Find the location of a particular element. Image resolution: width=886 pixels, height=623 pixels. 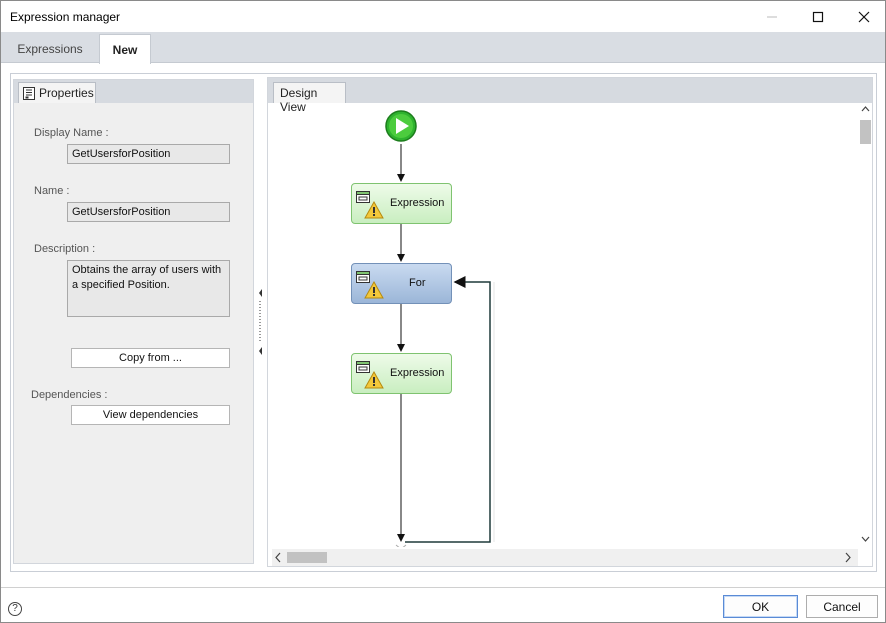

close-icon is located at coordinates (864, 16).